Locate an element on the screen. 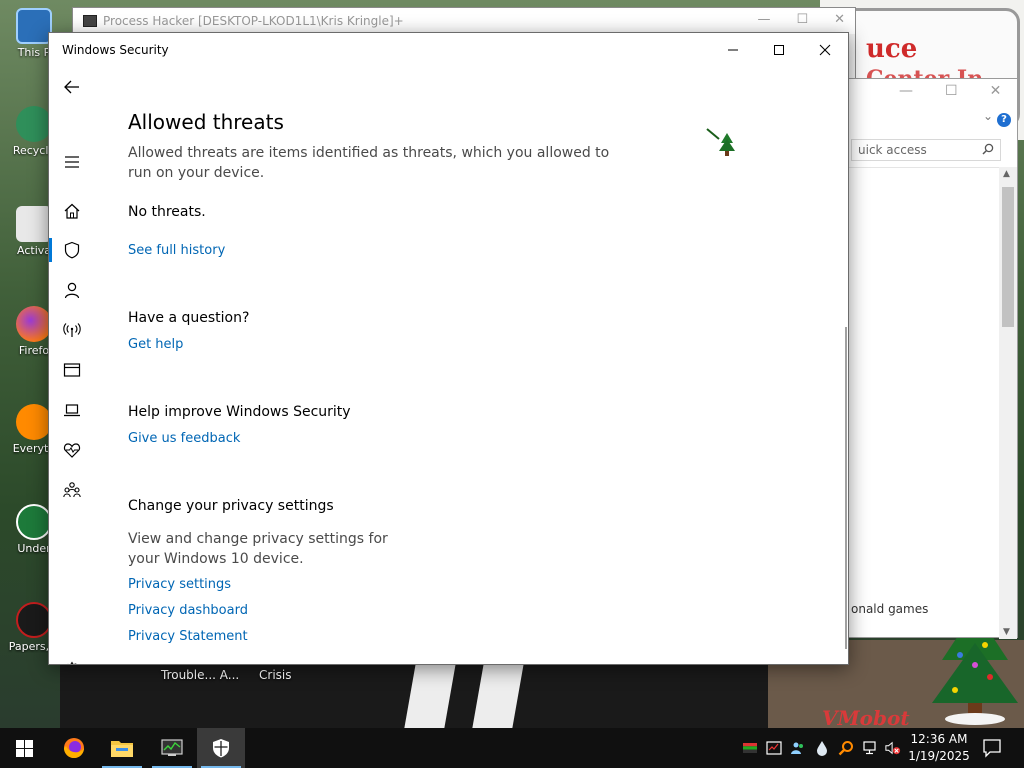 Image resolution: width=1024 pixels, height=768 pixels. hamburger-menu-icon is located at coordinates (72, 162).